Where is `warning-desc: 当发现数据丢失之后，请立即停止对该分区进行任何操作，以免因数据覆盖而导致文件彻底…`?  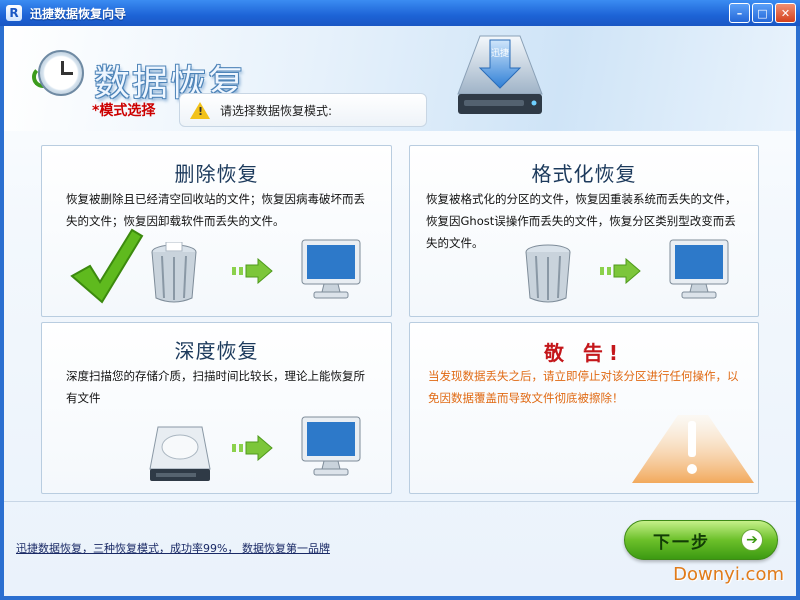 warning-desc: 当发现数据丢失之后，请立即停止对该分区进行任何操作，以免因数据覆盖而导致文件彻底… is located at coordinates (583, 387).